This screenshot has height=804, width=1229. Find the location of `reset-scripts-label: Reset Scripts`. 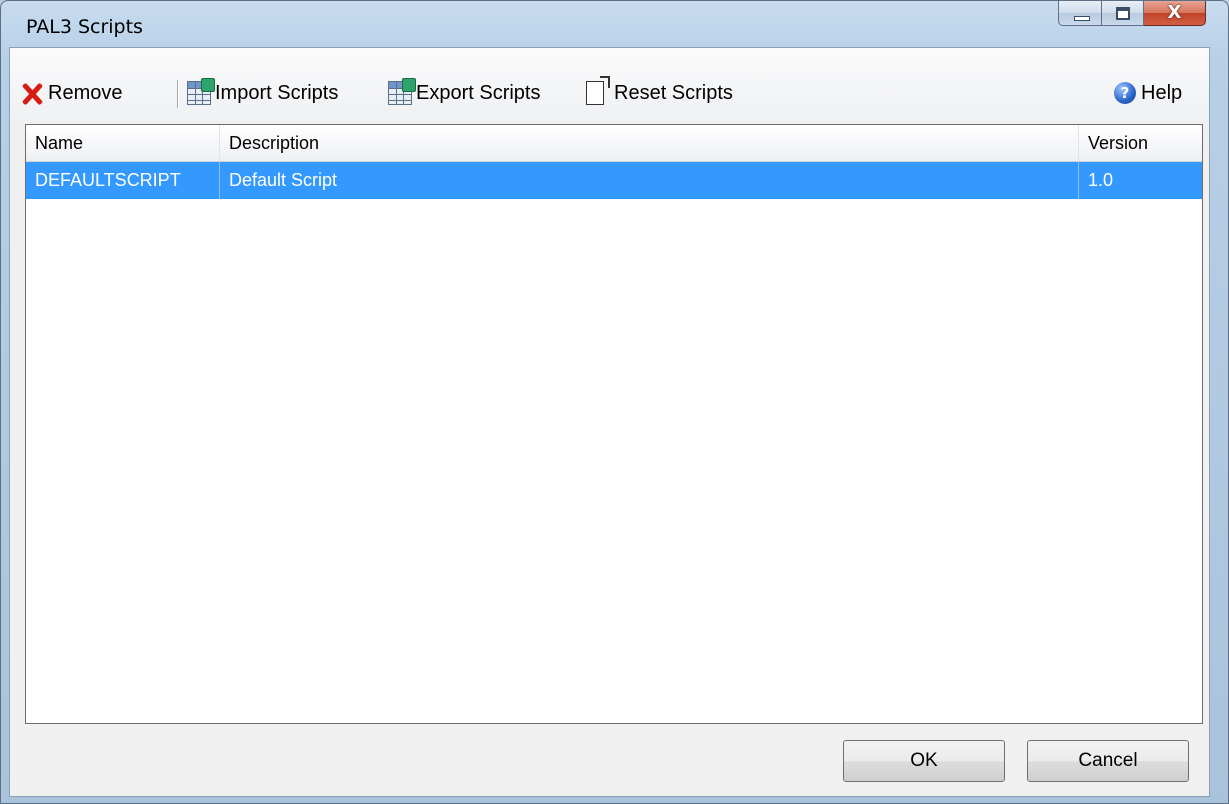

reset-scripts-label: Reset Scripts is located at coordinates (673, 92).